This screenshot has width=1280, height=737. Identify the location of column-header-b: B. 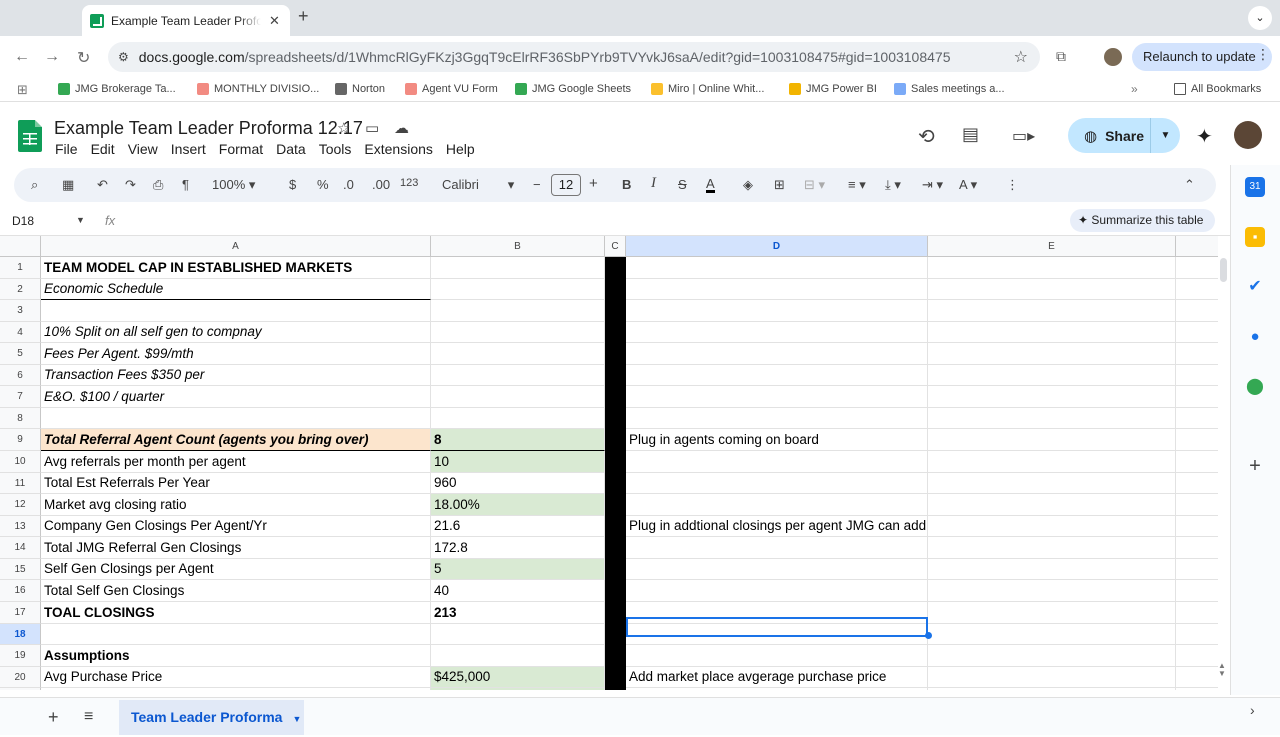
(518, 246).